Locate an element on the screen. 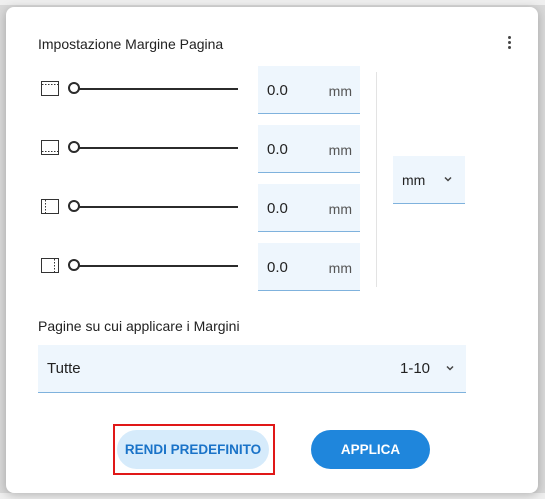  margin-left-unit: mm is located at coordinates (340, 209).